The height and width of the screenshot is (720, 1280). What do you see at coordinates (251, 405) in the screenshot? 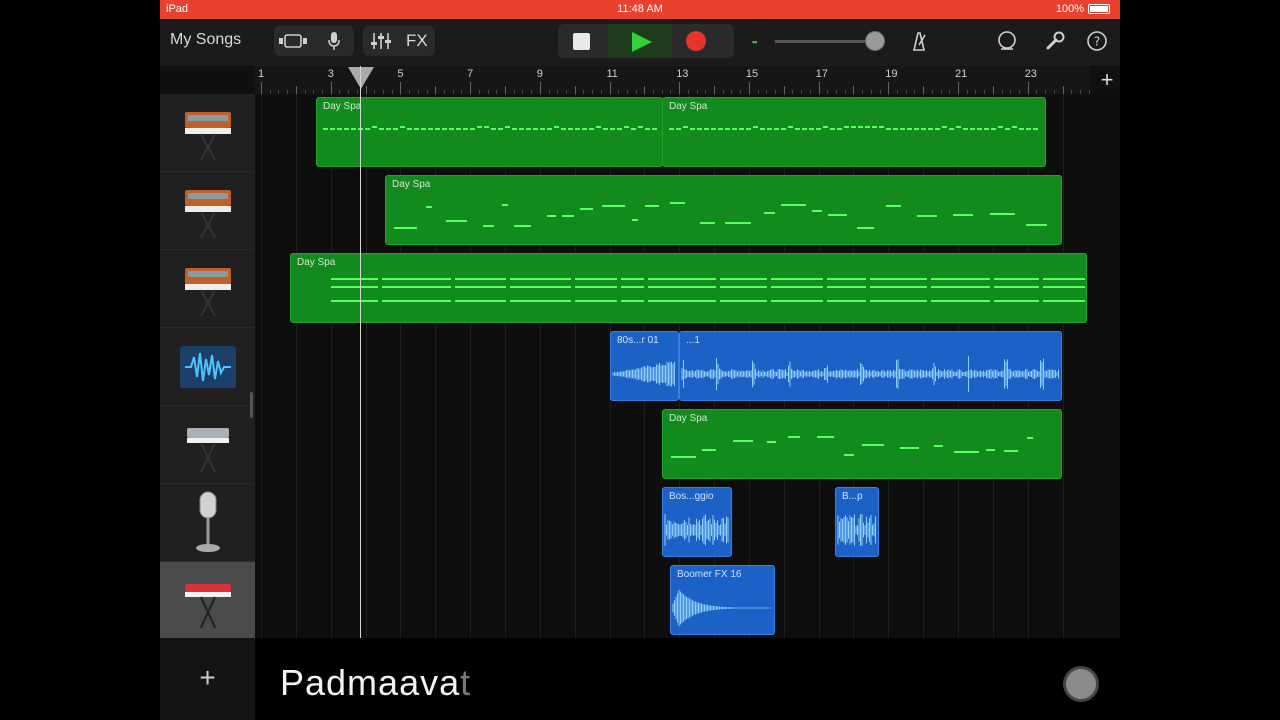
I see `header-resize-handle` at bounding box center [251, 405].